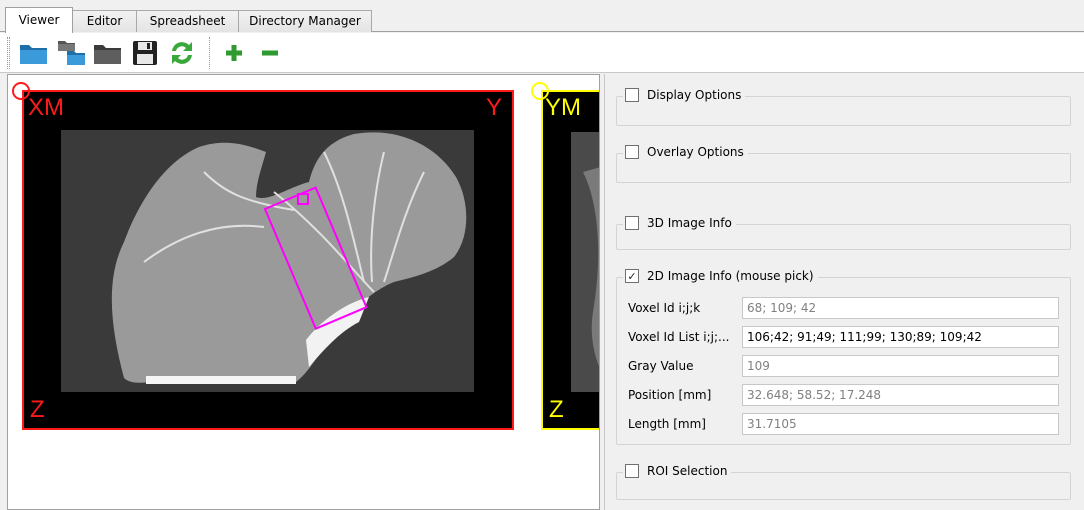  I want to click on open-series-button, so click(71, 53).